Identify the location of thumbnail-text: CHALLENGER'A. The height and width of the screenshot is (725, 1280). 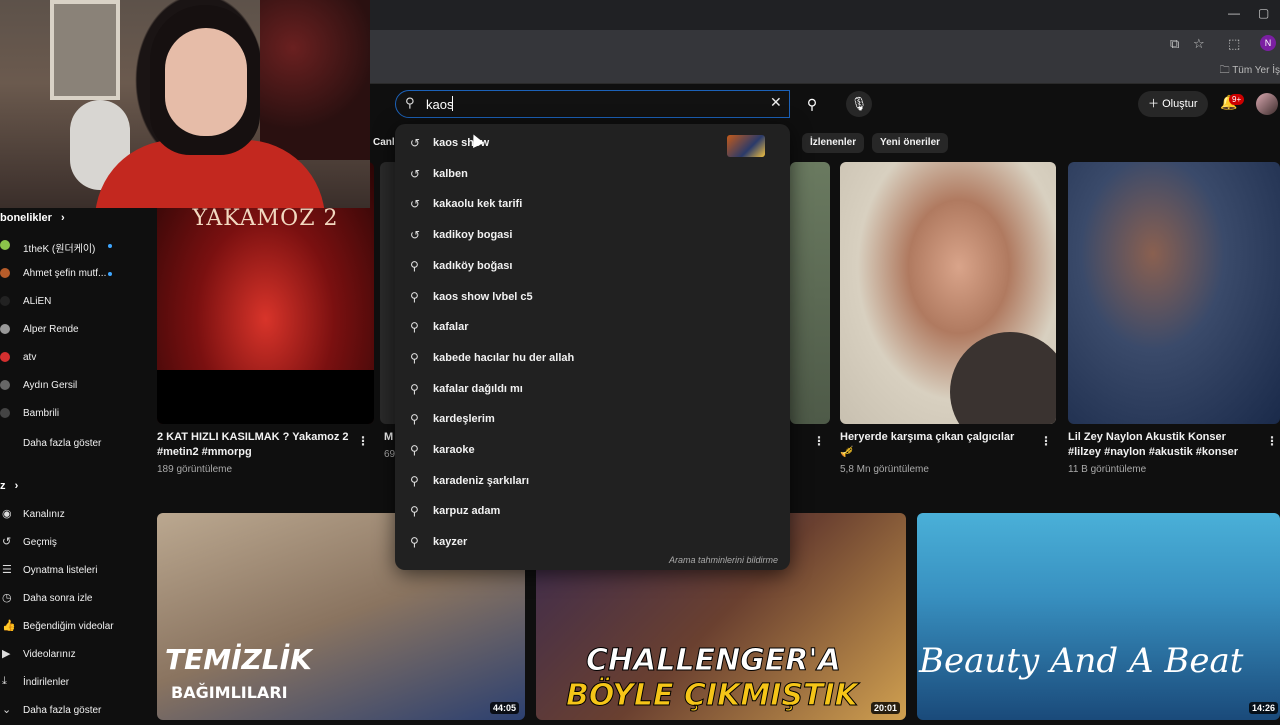
(714, 661).